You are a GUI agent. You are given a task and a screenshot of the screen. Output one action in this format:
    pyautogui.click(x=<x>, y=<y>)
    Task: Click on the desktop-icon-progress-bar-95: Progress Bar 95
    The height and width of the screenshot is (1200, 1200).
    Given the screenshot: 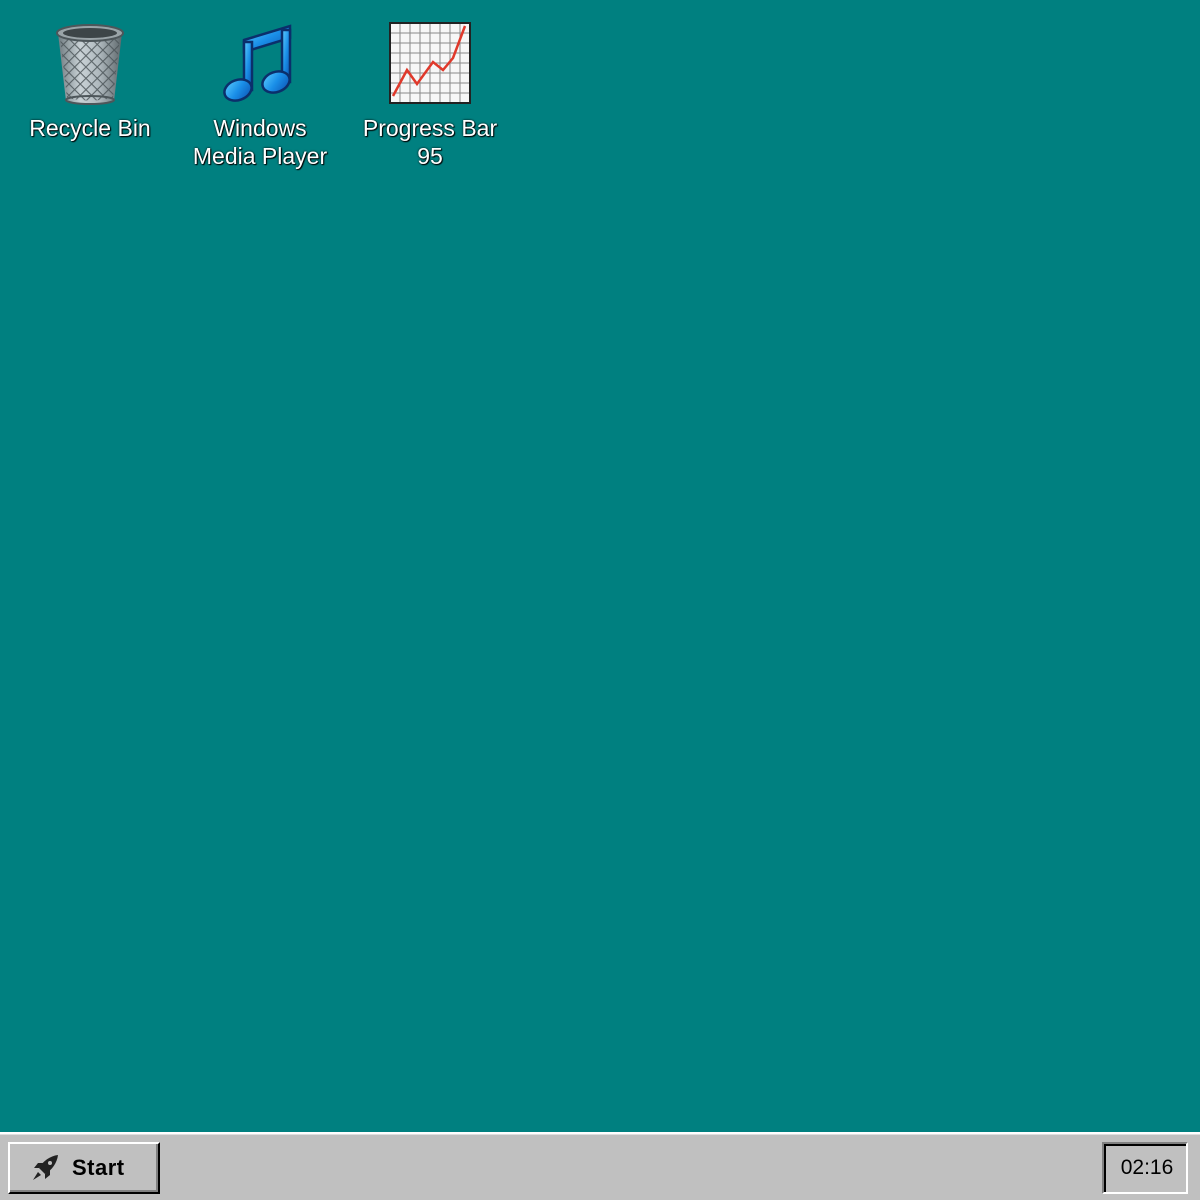 What is the action you would take?
    pyautogui.click(x=430, y=94)
    